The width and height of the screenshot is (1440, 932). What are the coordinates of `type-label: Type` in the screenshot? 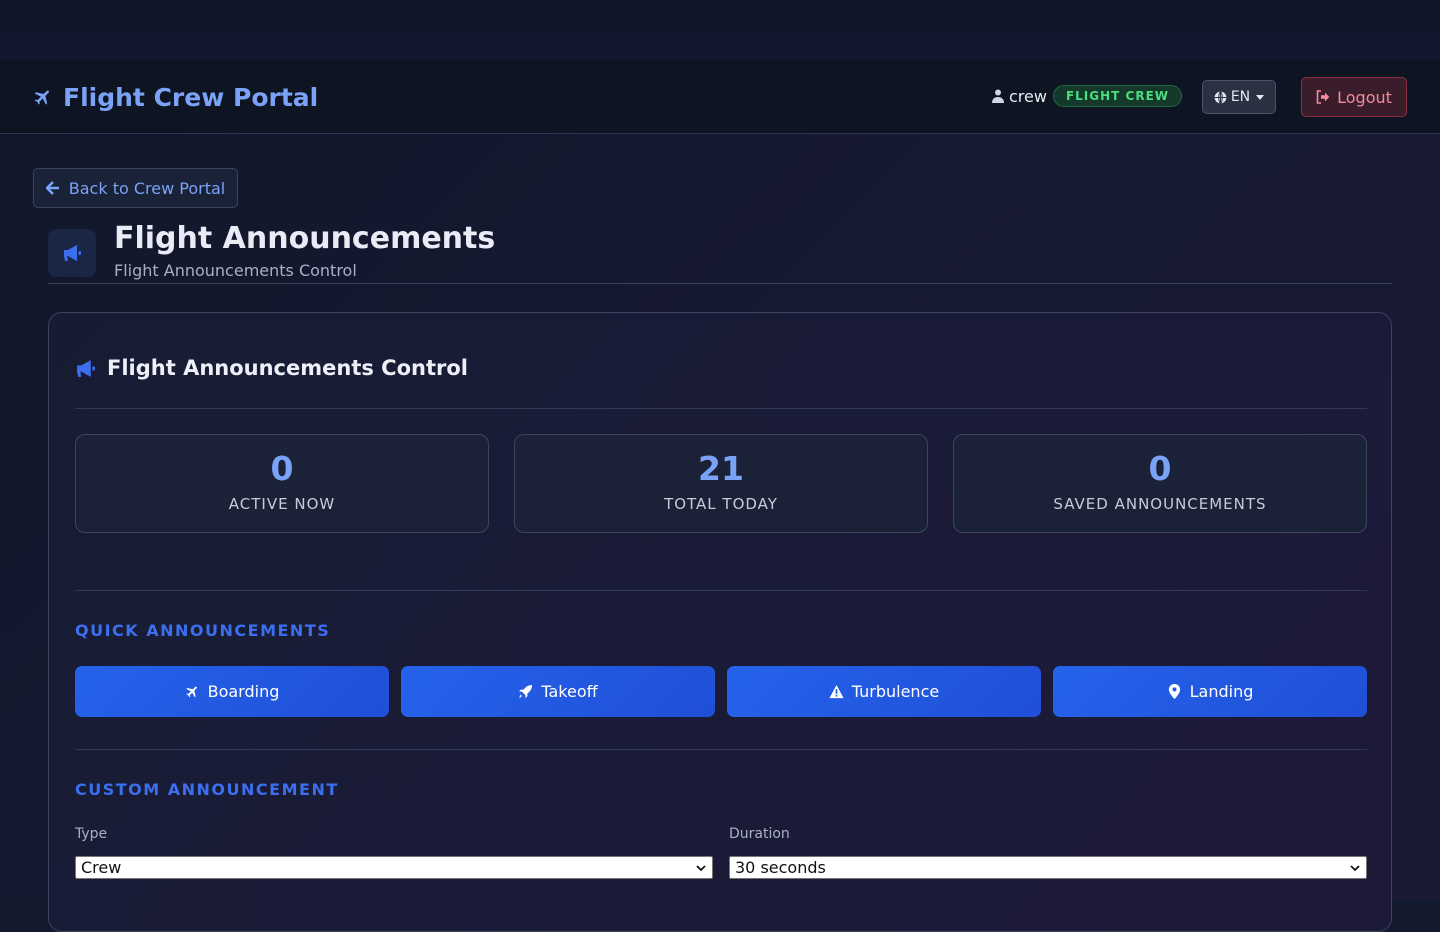 It's located at (91, 834).